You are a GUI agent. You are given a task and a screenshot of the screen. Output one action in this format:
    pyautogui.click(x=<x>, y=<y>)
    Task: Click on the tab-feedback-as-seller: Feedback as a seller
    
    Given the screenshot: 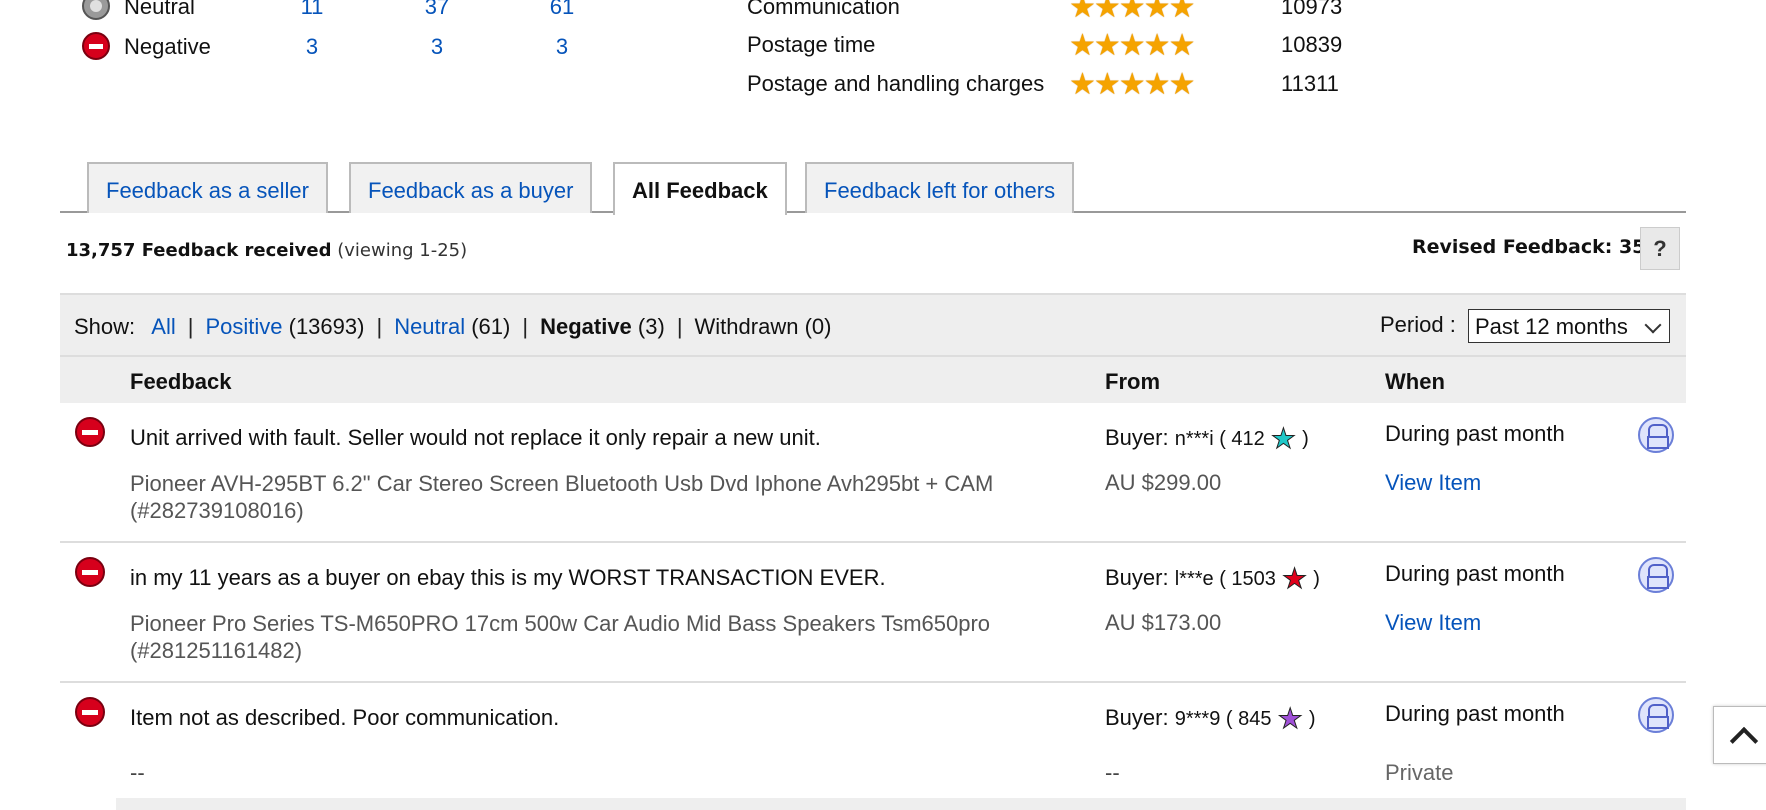 What is the action you would take?
    pyautogui.click(x=207, y=187)
    